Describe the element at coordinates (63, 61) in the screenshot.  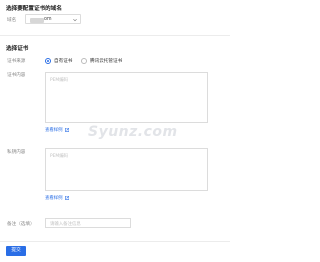
I see `radio-own-cert-label: 自有证书` at that location.